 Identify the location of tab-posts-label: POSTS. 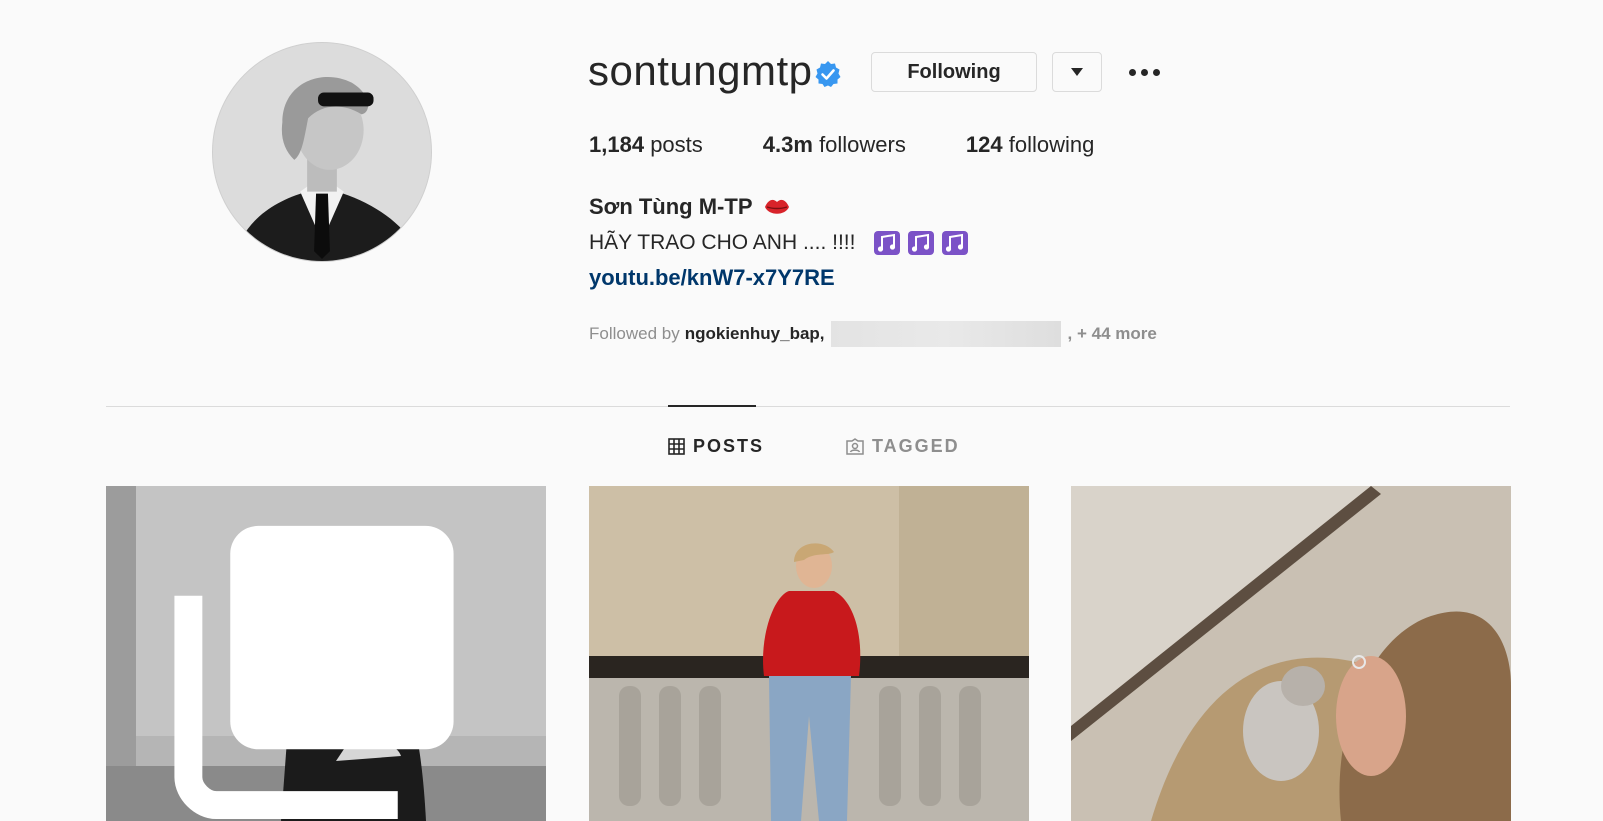
(729, 446).